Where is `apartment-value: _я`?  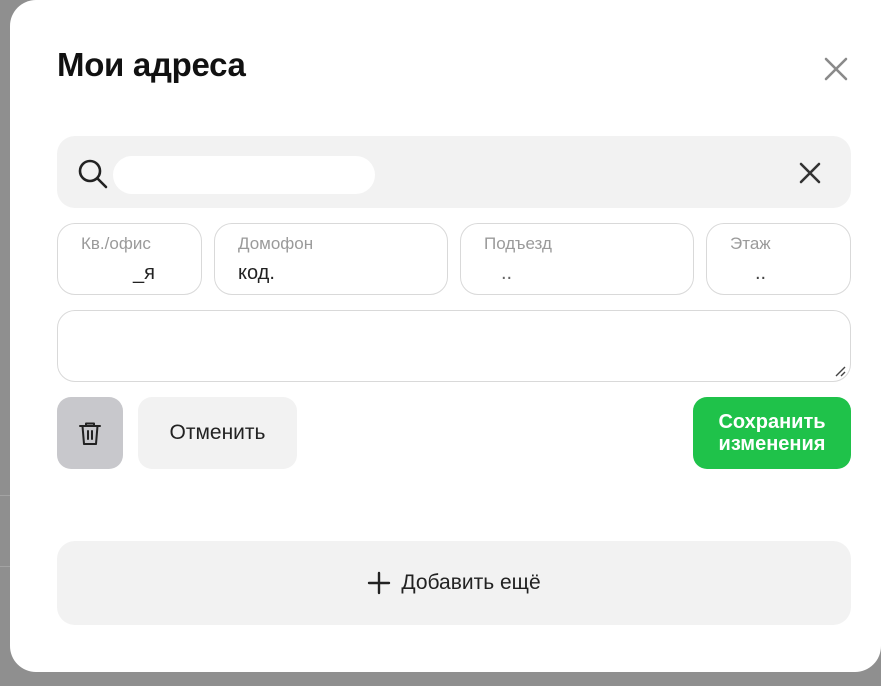
apartment-value: _я is located at coordinates (144, 273).